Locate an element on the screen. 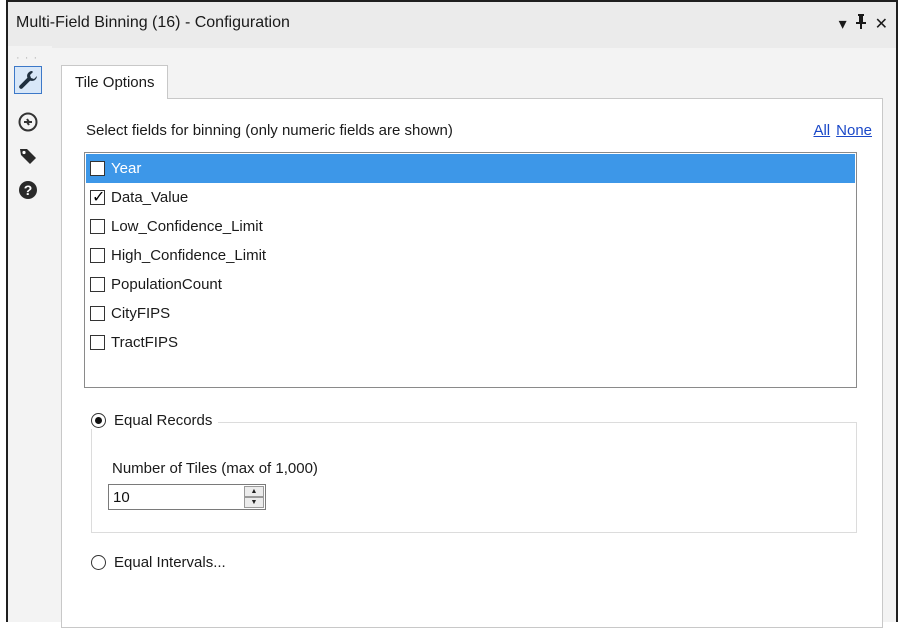 This screenshot has width=904, height=628. radio-dot is located at coordinates (98, 420).